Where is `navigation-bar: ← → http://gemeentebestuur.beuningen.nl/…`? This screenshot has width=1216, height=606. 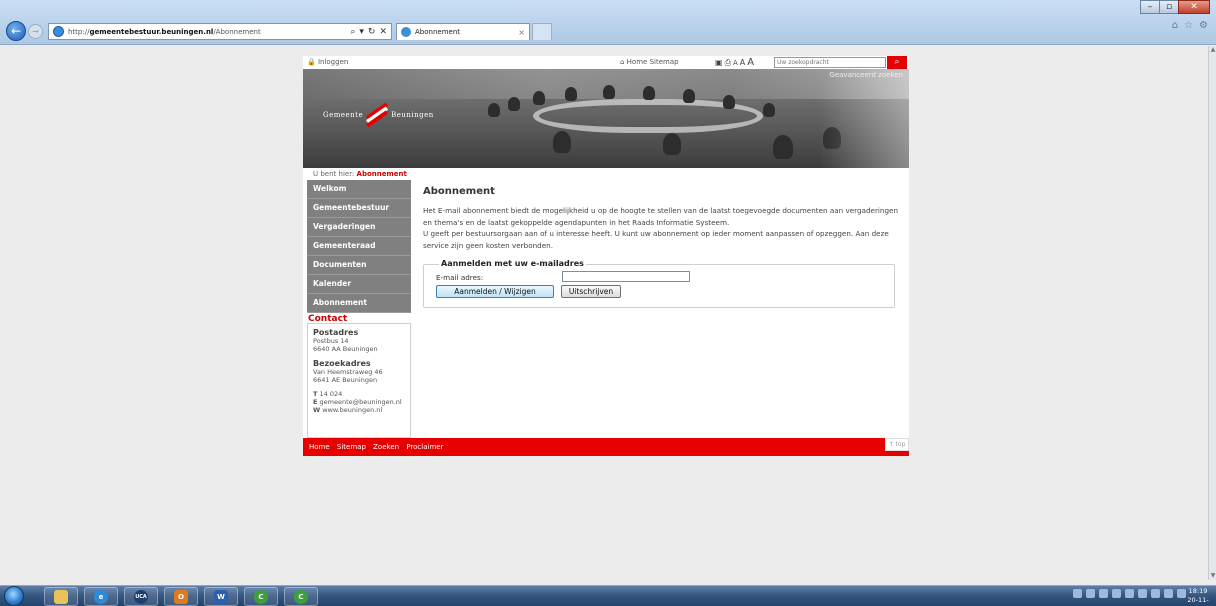
navigation-bar: ← → http://gemeentebestuur.beuningen.nl/… is located at coordinates (608, 31).